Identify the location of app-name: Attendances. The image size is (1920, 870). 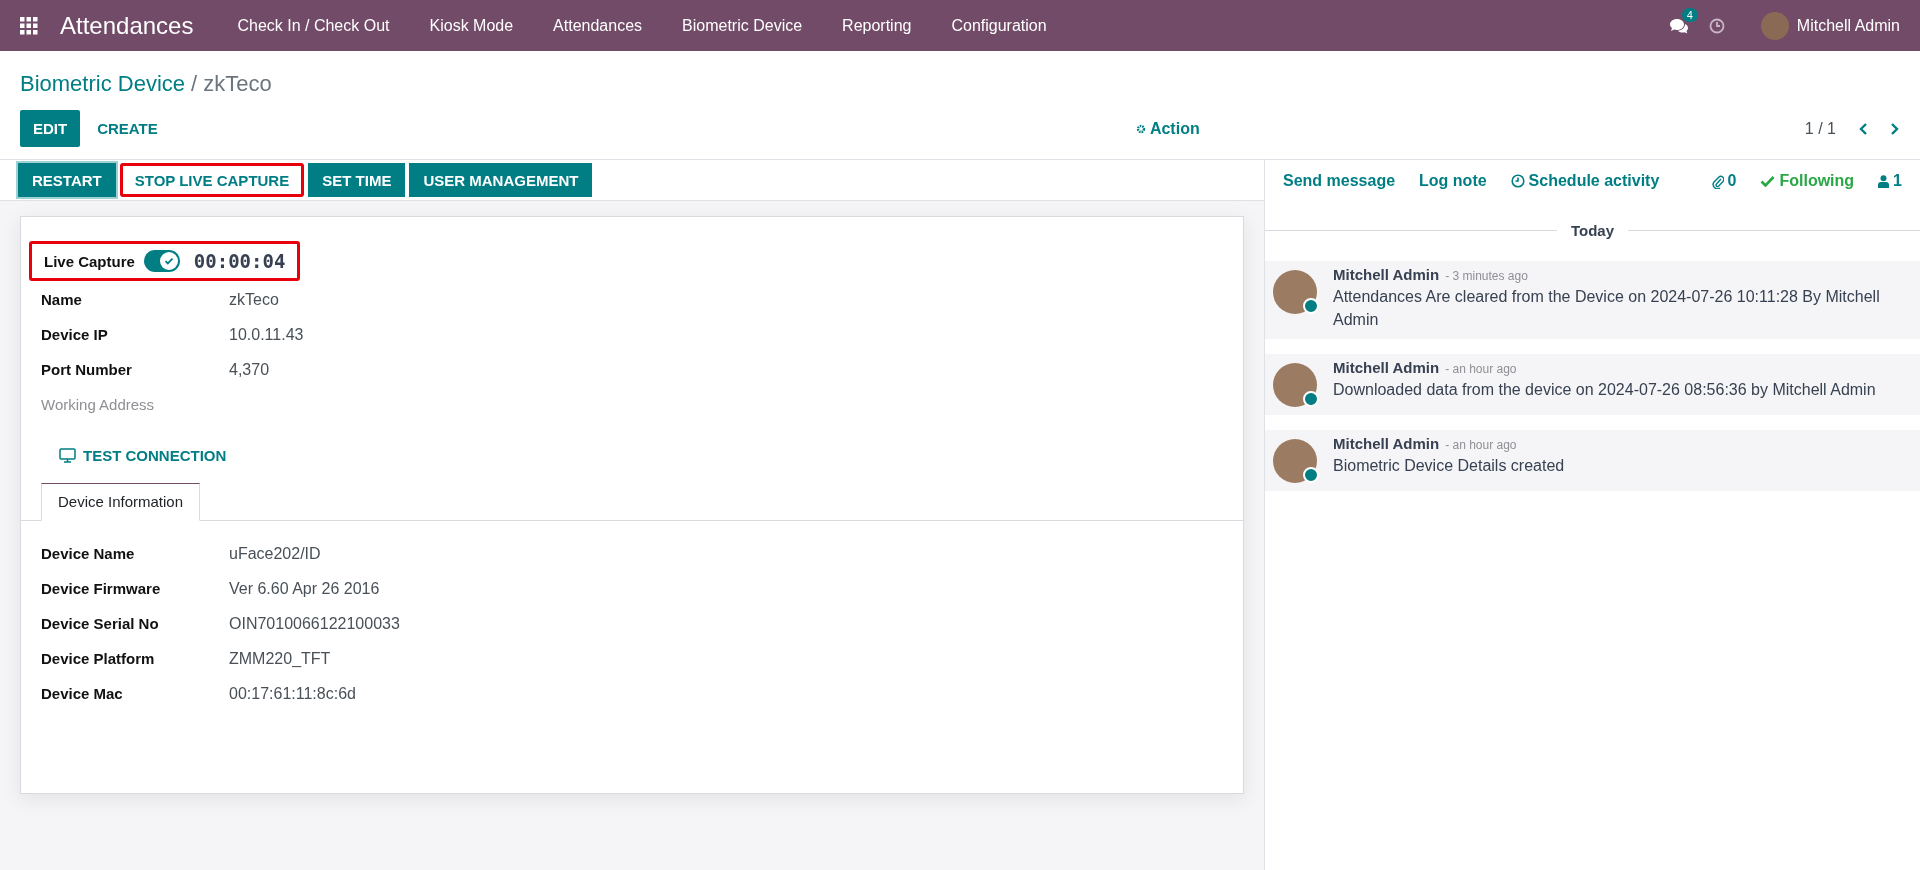
(127, 25).